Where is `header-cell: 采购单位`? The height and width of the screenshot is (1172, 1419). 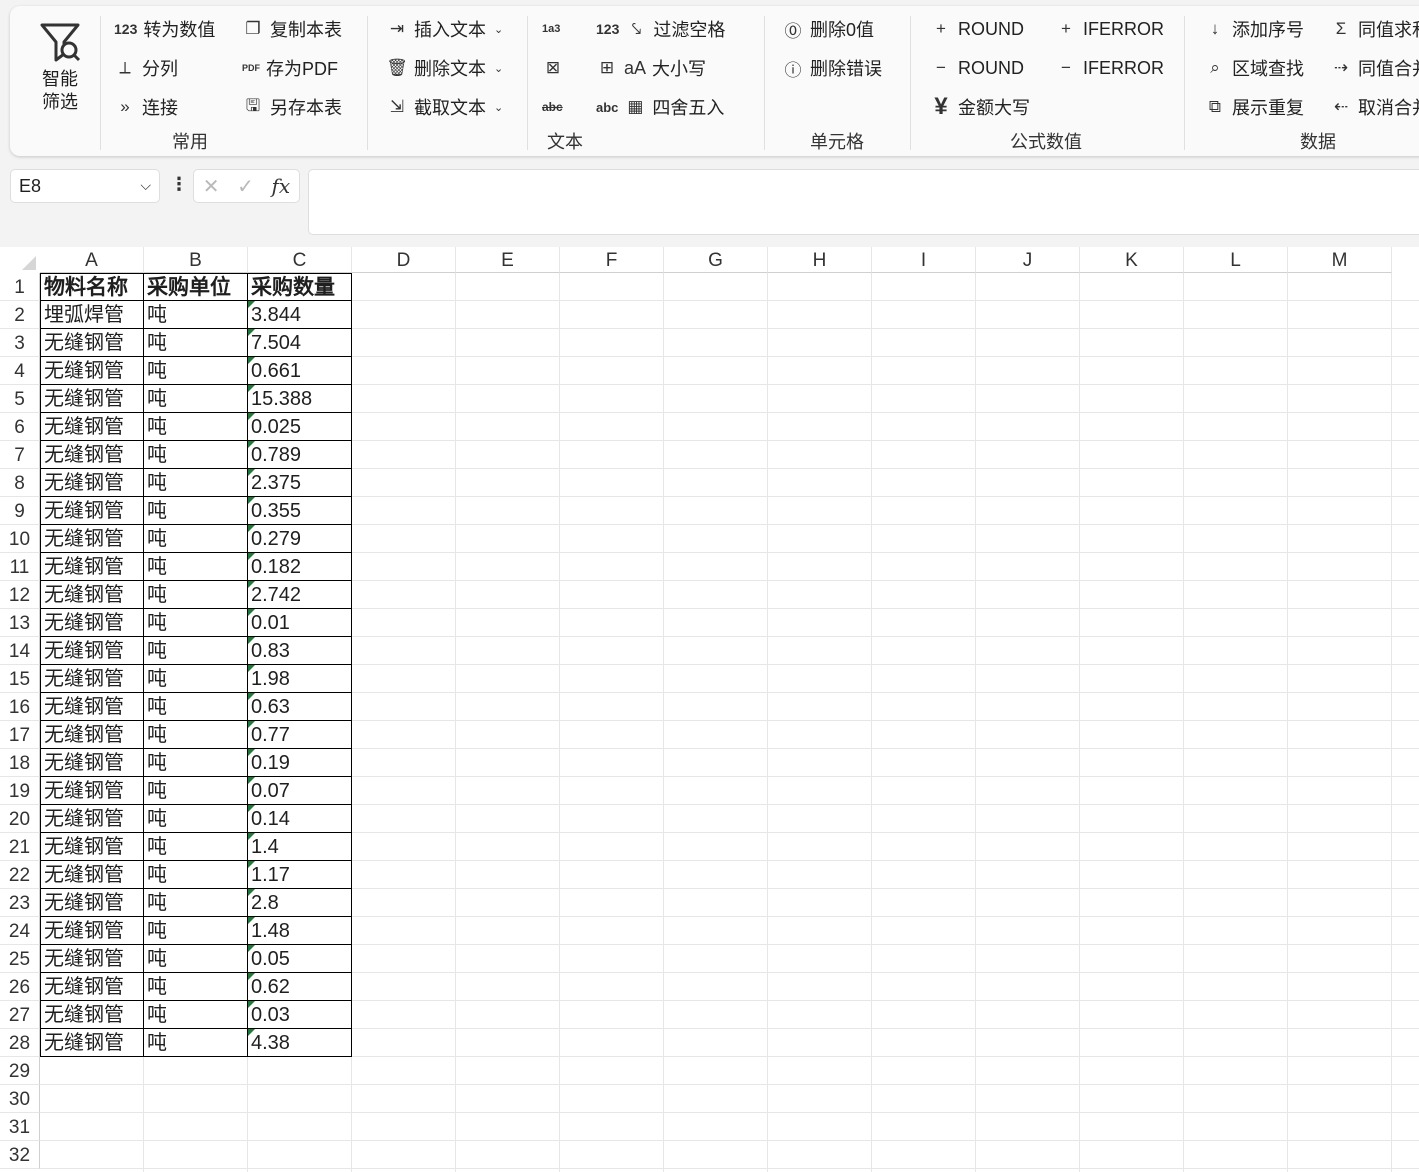 header-cell: 采购单位 is located at coordinates (196, 287).